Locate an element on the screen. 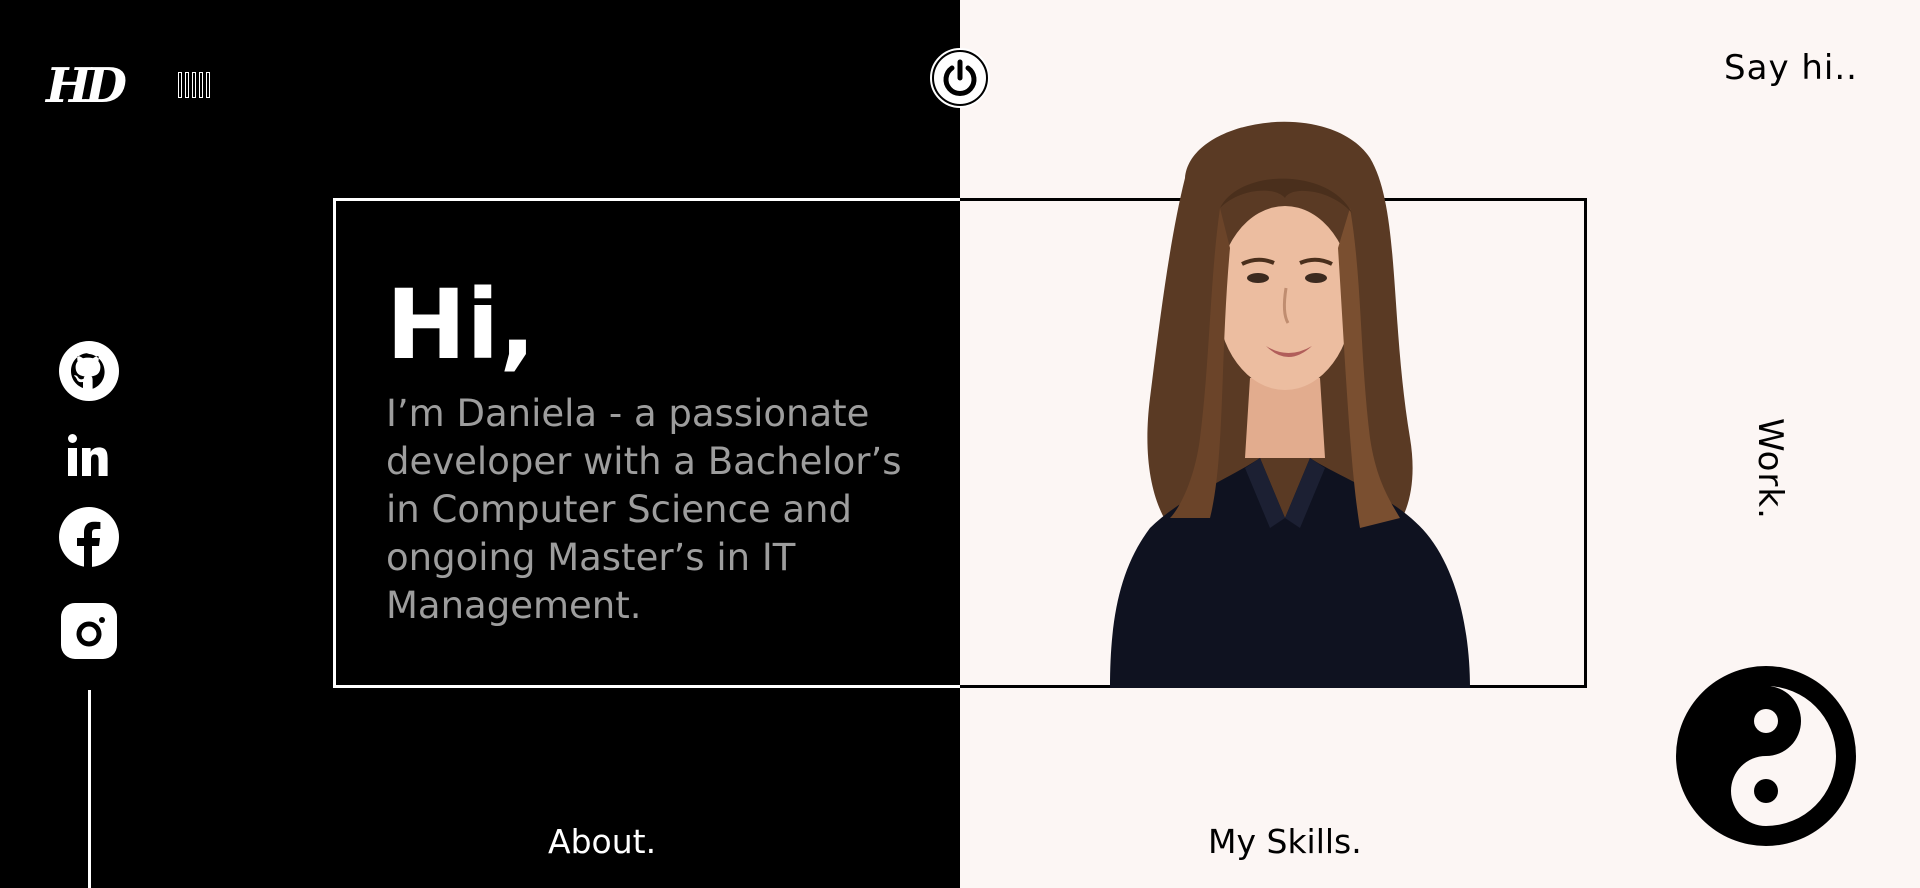 This screenshot has width=1920, height=888. github-icon is located at coordinates (89, 371).